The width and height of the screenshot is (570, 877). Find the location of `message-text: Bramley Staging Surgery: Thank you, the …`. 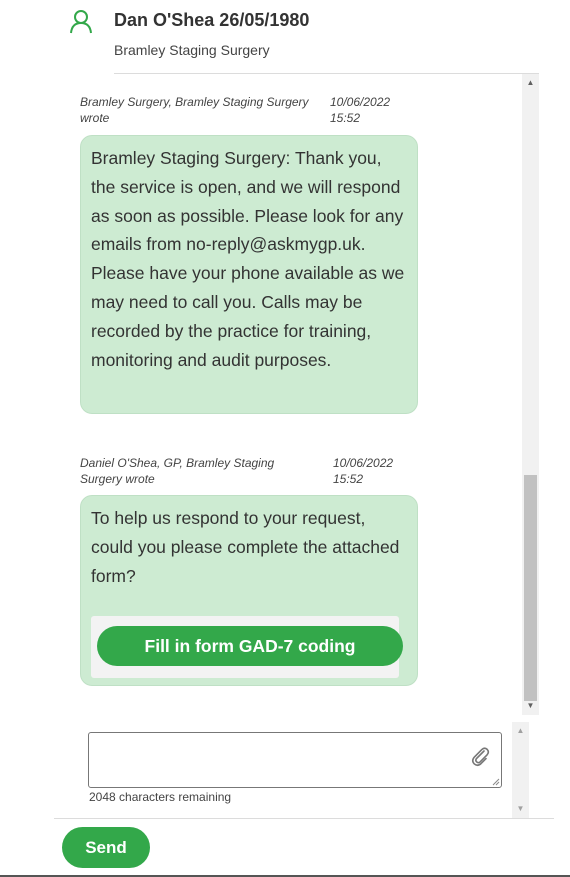

message-text: Bramley Staging Surgery: Thank you, the … is located at coordinates (248, 259).